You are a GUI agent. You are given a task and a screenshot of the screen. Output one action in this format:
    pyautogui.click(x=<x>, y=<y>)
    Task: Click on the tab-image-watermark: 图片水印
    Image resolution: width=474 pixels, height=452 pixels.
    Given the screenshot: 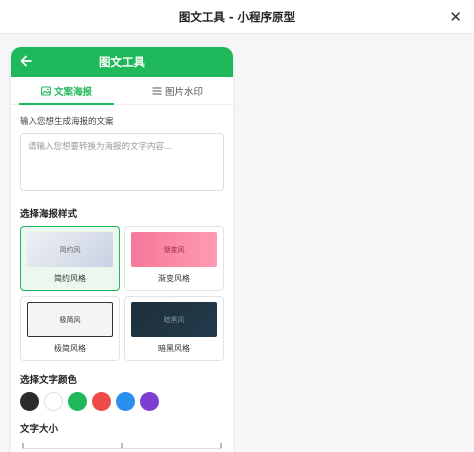 What is the action you would take?
    pyautogui.click(x=177, y=90)
    